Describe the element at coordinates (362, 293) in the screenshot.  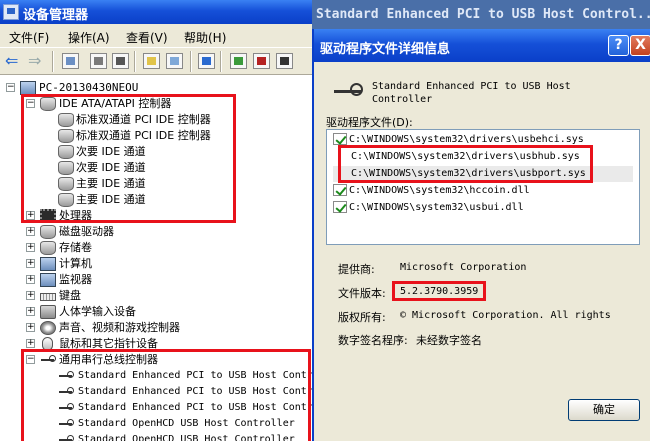
I see `version-label: 文件版本:` at that location.